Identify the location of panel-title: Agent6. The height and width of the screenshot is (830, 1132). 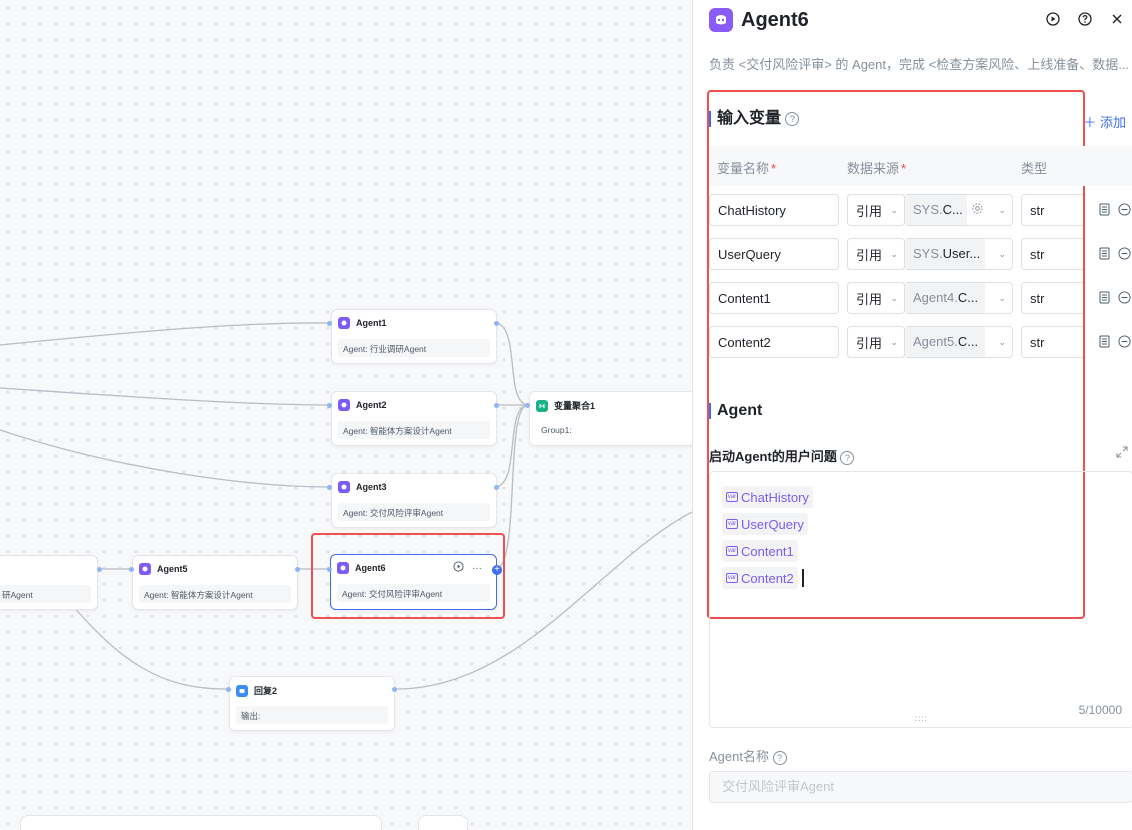
(775, 19).